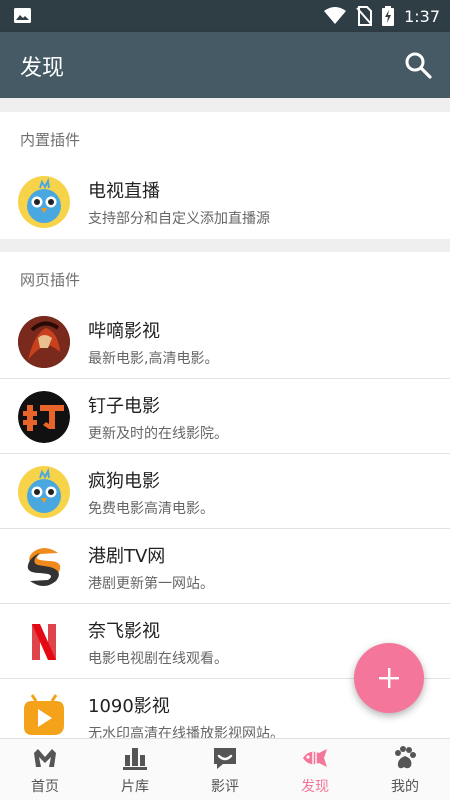  I want to click on nav-item-mine: 我的, so click(405, 769).